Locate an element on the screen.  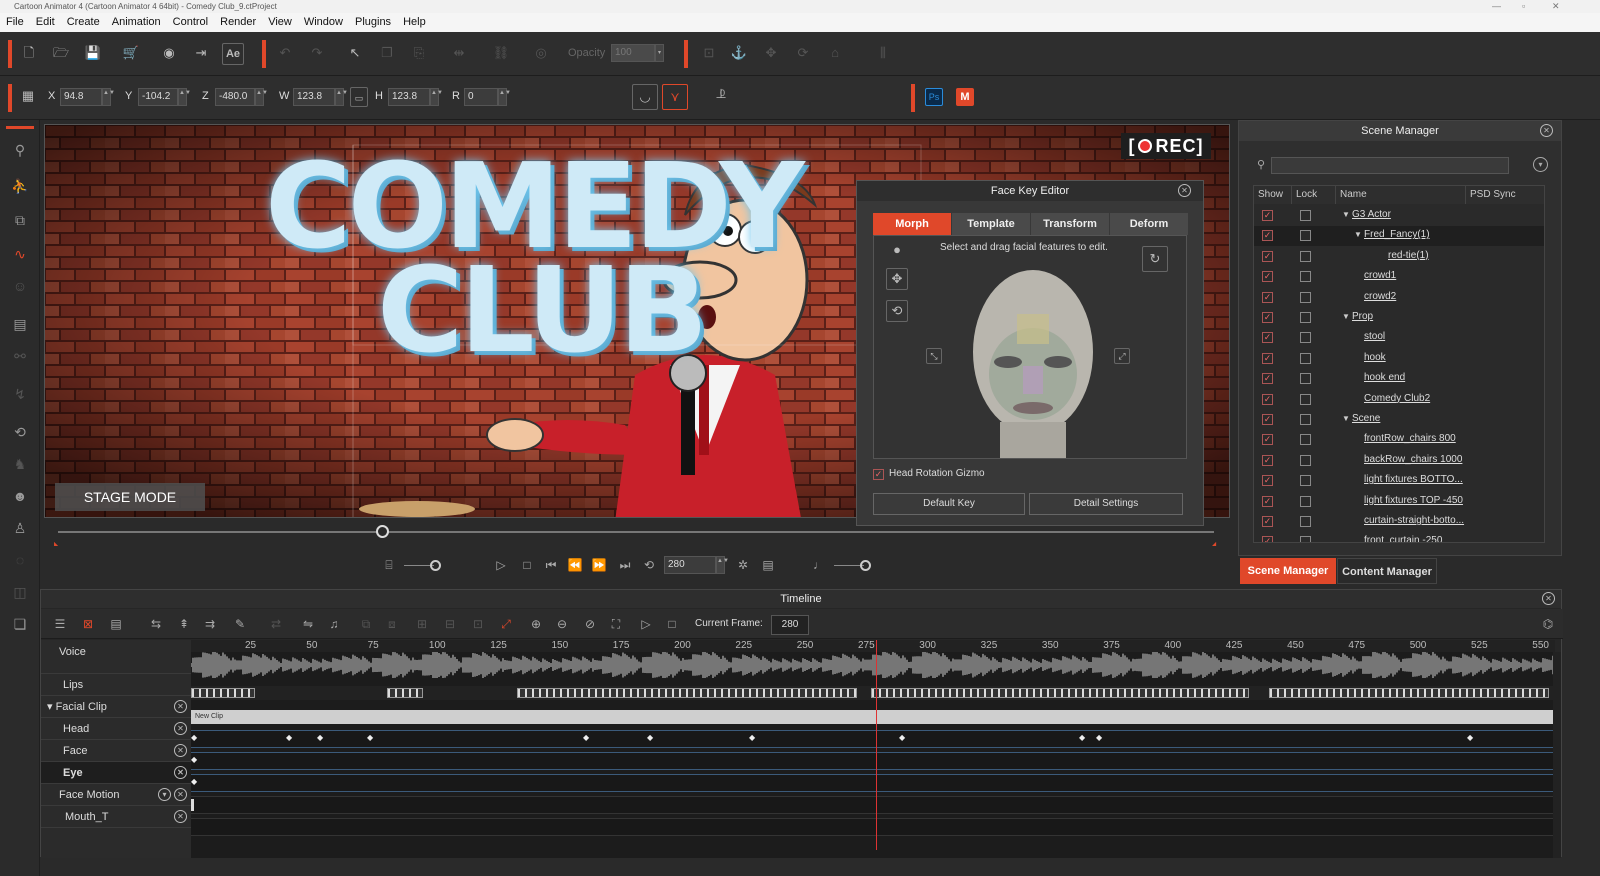
column-psd-sync: PSD Sync is located at coordinates (1505, 195).